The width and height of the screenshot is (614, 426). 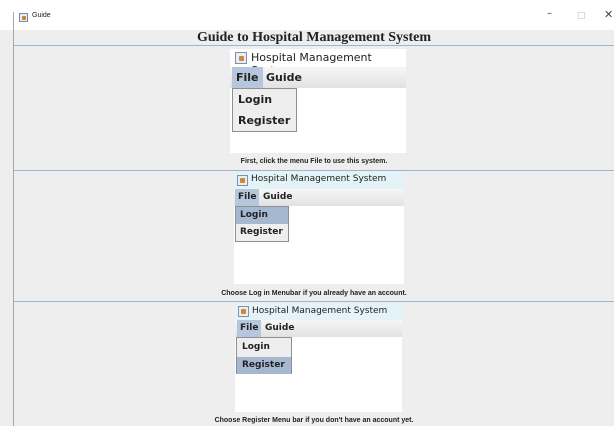 I want to click on panel-2-menubar: File Guide, so click(x=319, y=197).